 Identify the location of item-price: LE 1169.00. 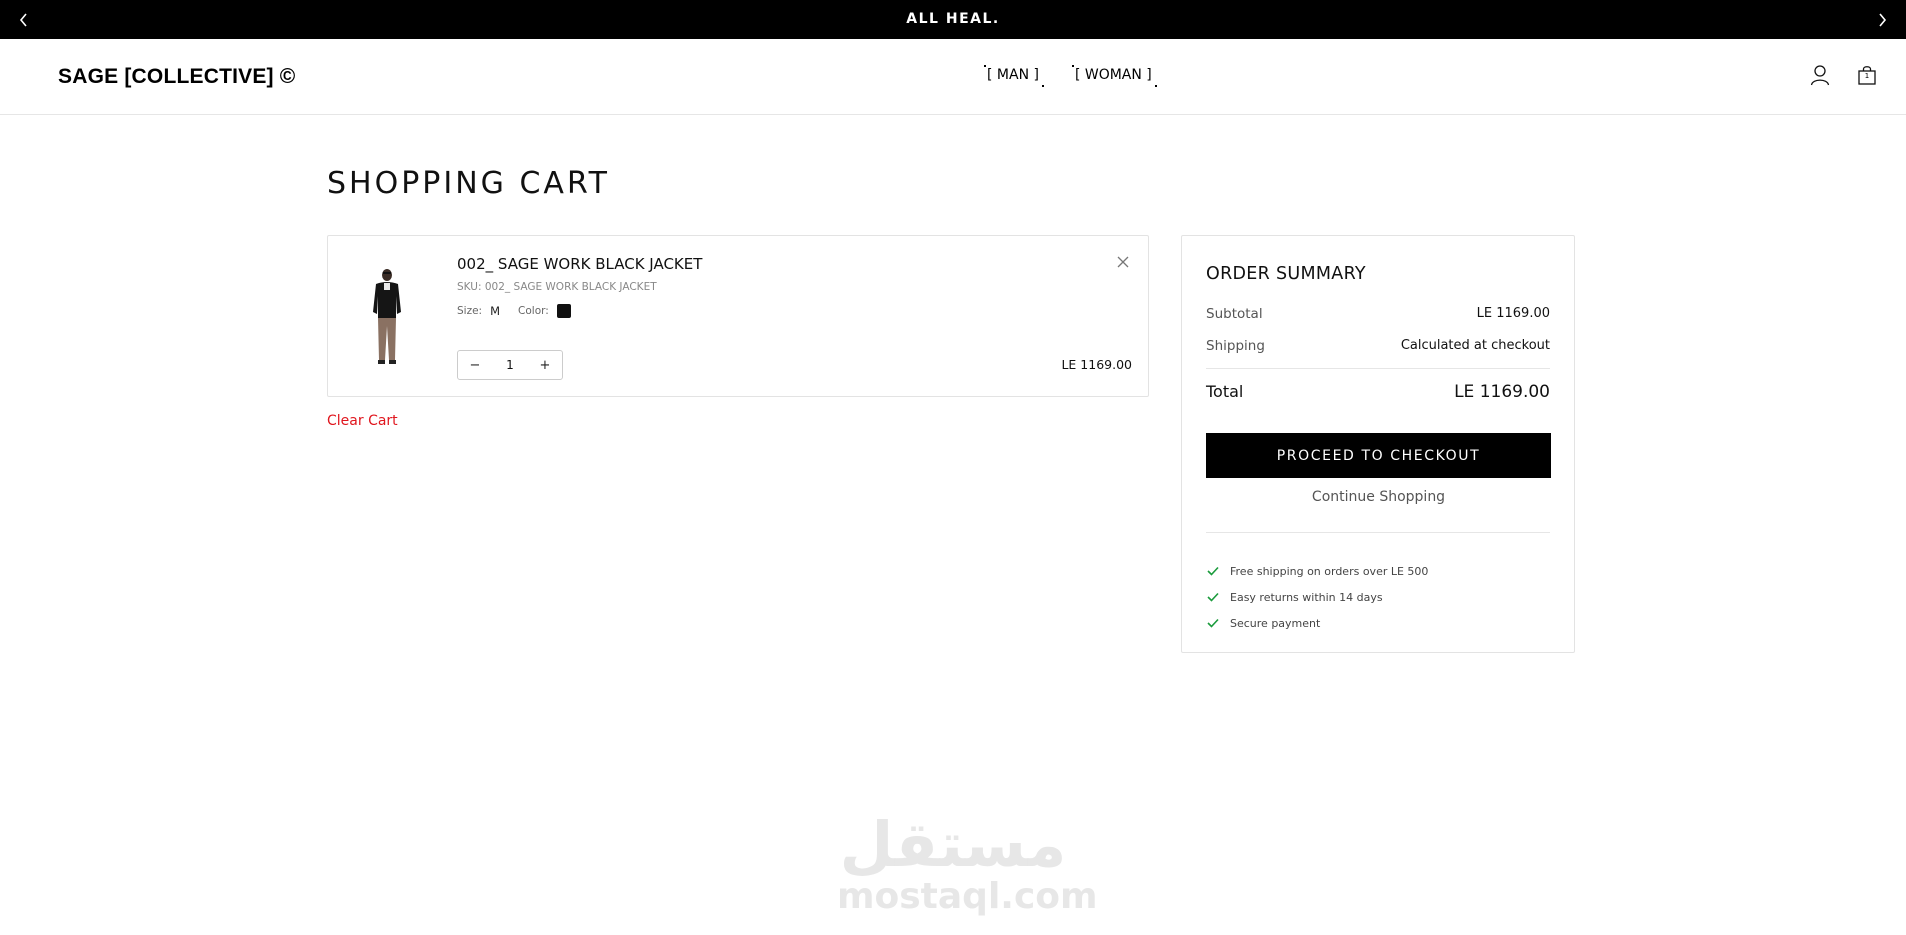
(1096, 364).